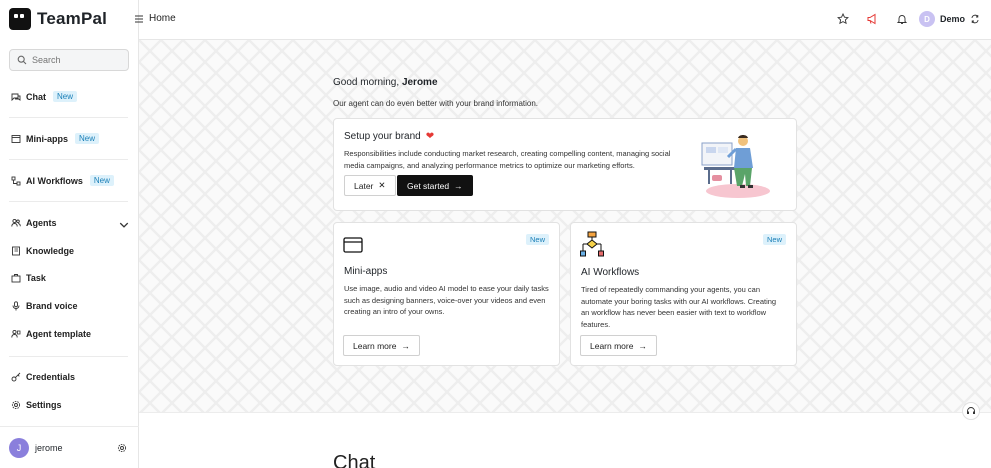 The image size is (991, 468). I want to click on person-at-desk-illustration, so click(735, 166).